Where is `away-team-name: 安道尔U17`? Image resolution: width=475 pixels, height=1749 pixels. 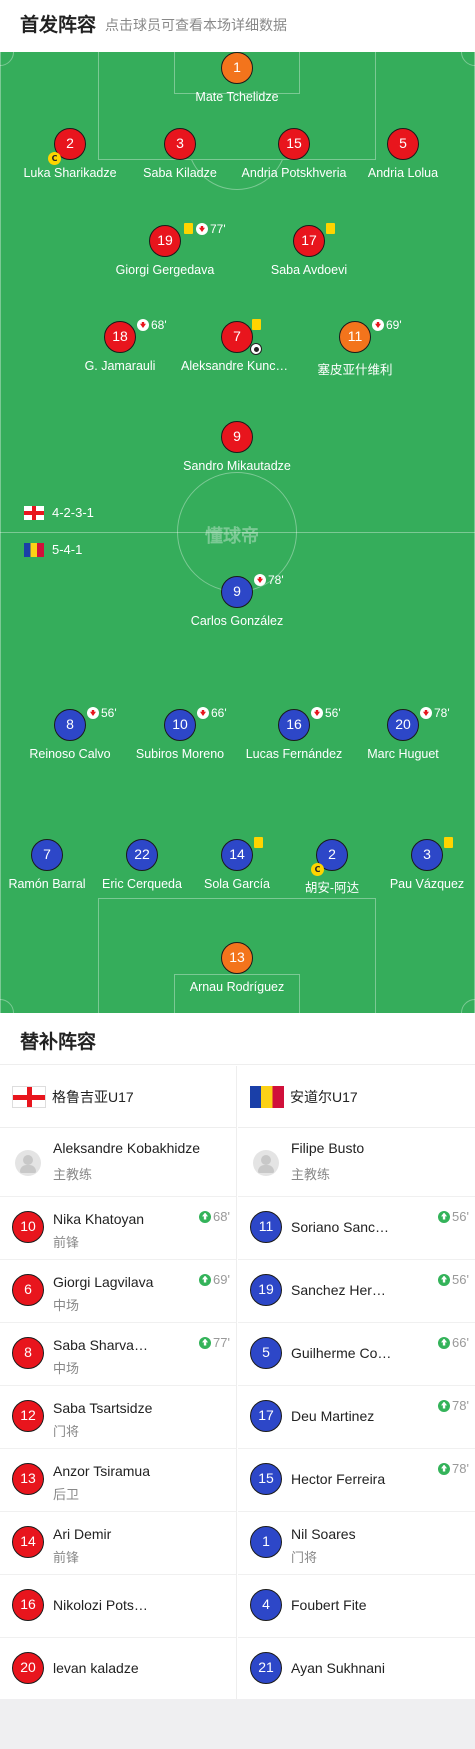
away-team-name: 安道尔U17 is located at coordinates (324, 1096).